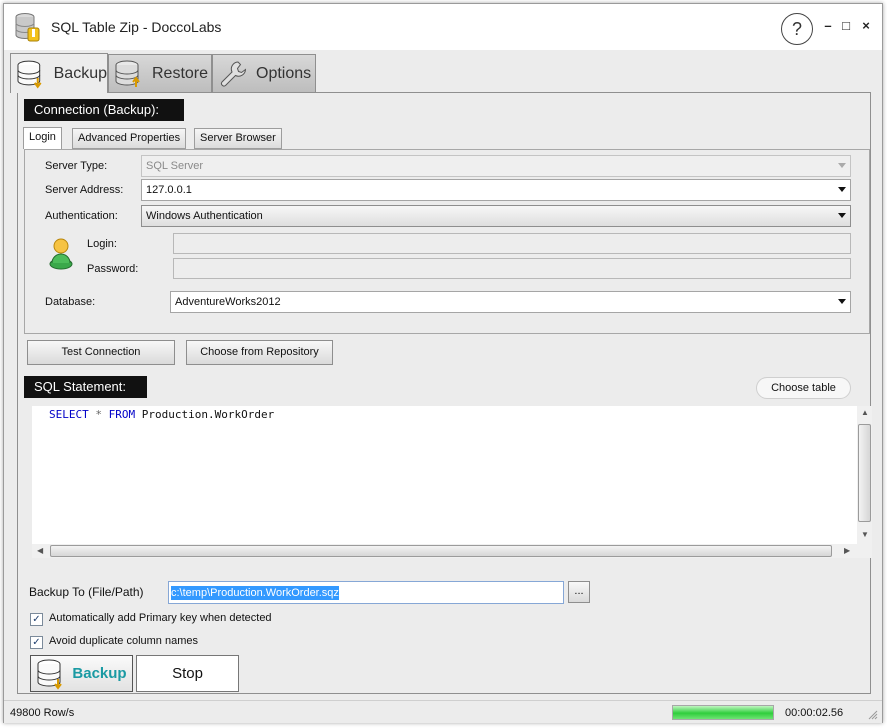 Image resolution: width=887 pixels, height=728 pixels. I want to click on resize-grip-icon, so click(873, 715).